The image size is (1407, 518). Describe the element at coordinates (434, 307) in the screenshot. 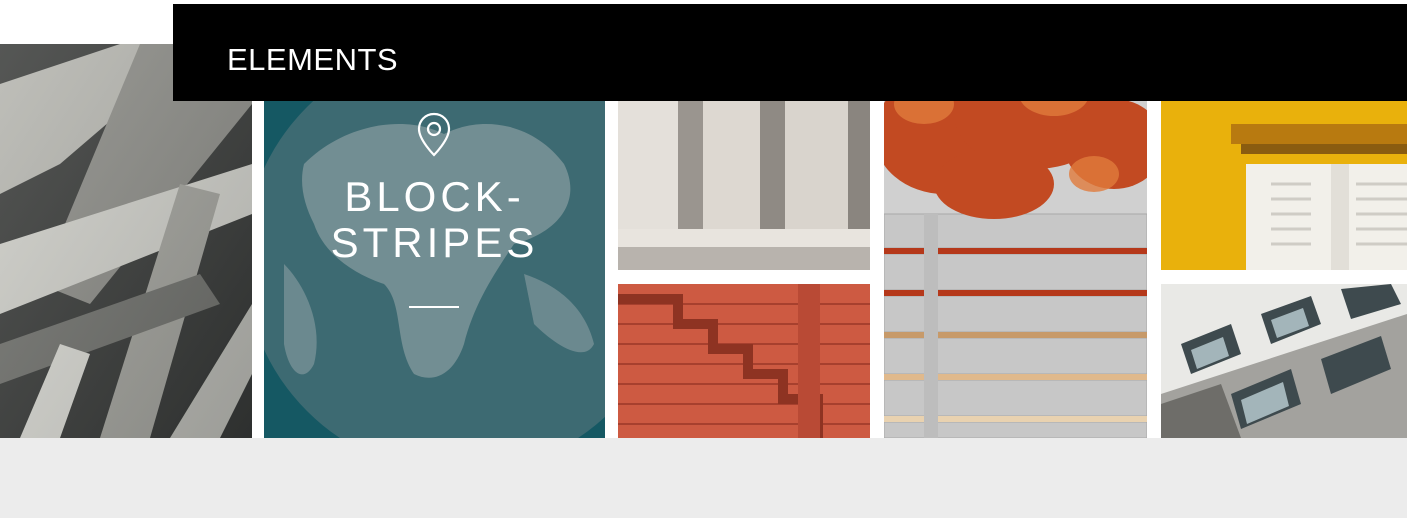

I see `feature-divider` at that location.